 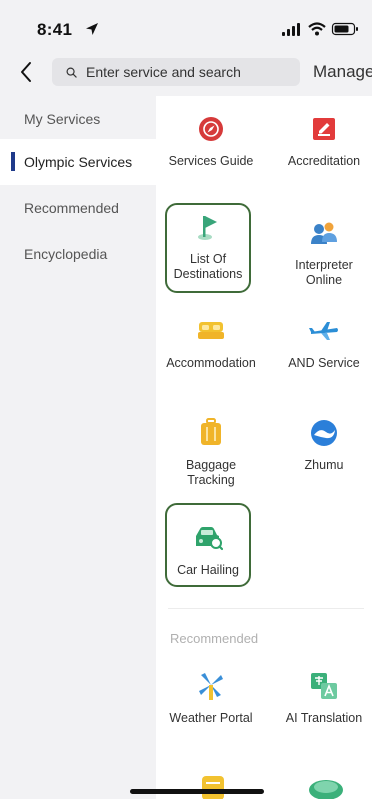 I want to click on document-icon, so click(x=213, y=787).